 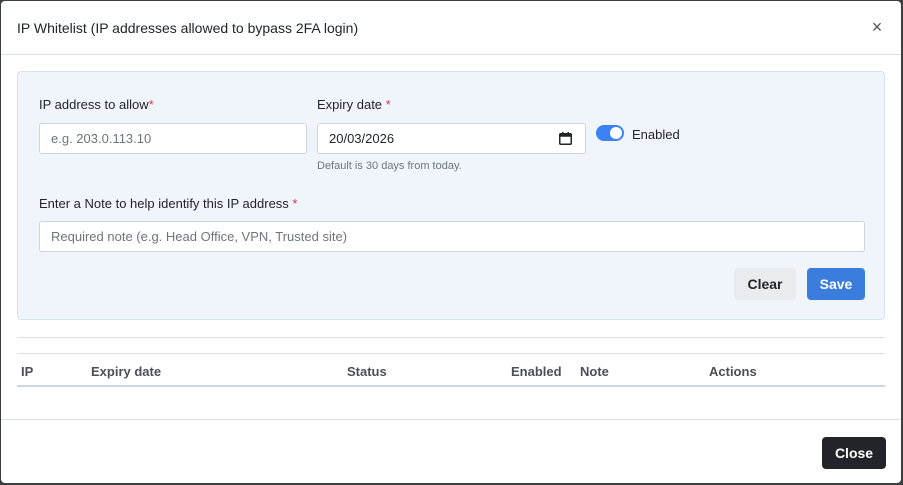 What do you see at coordinates (836, 284) in the screenshot?
I see `save-button: Save` at bounding box center [836, 284].